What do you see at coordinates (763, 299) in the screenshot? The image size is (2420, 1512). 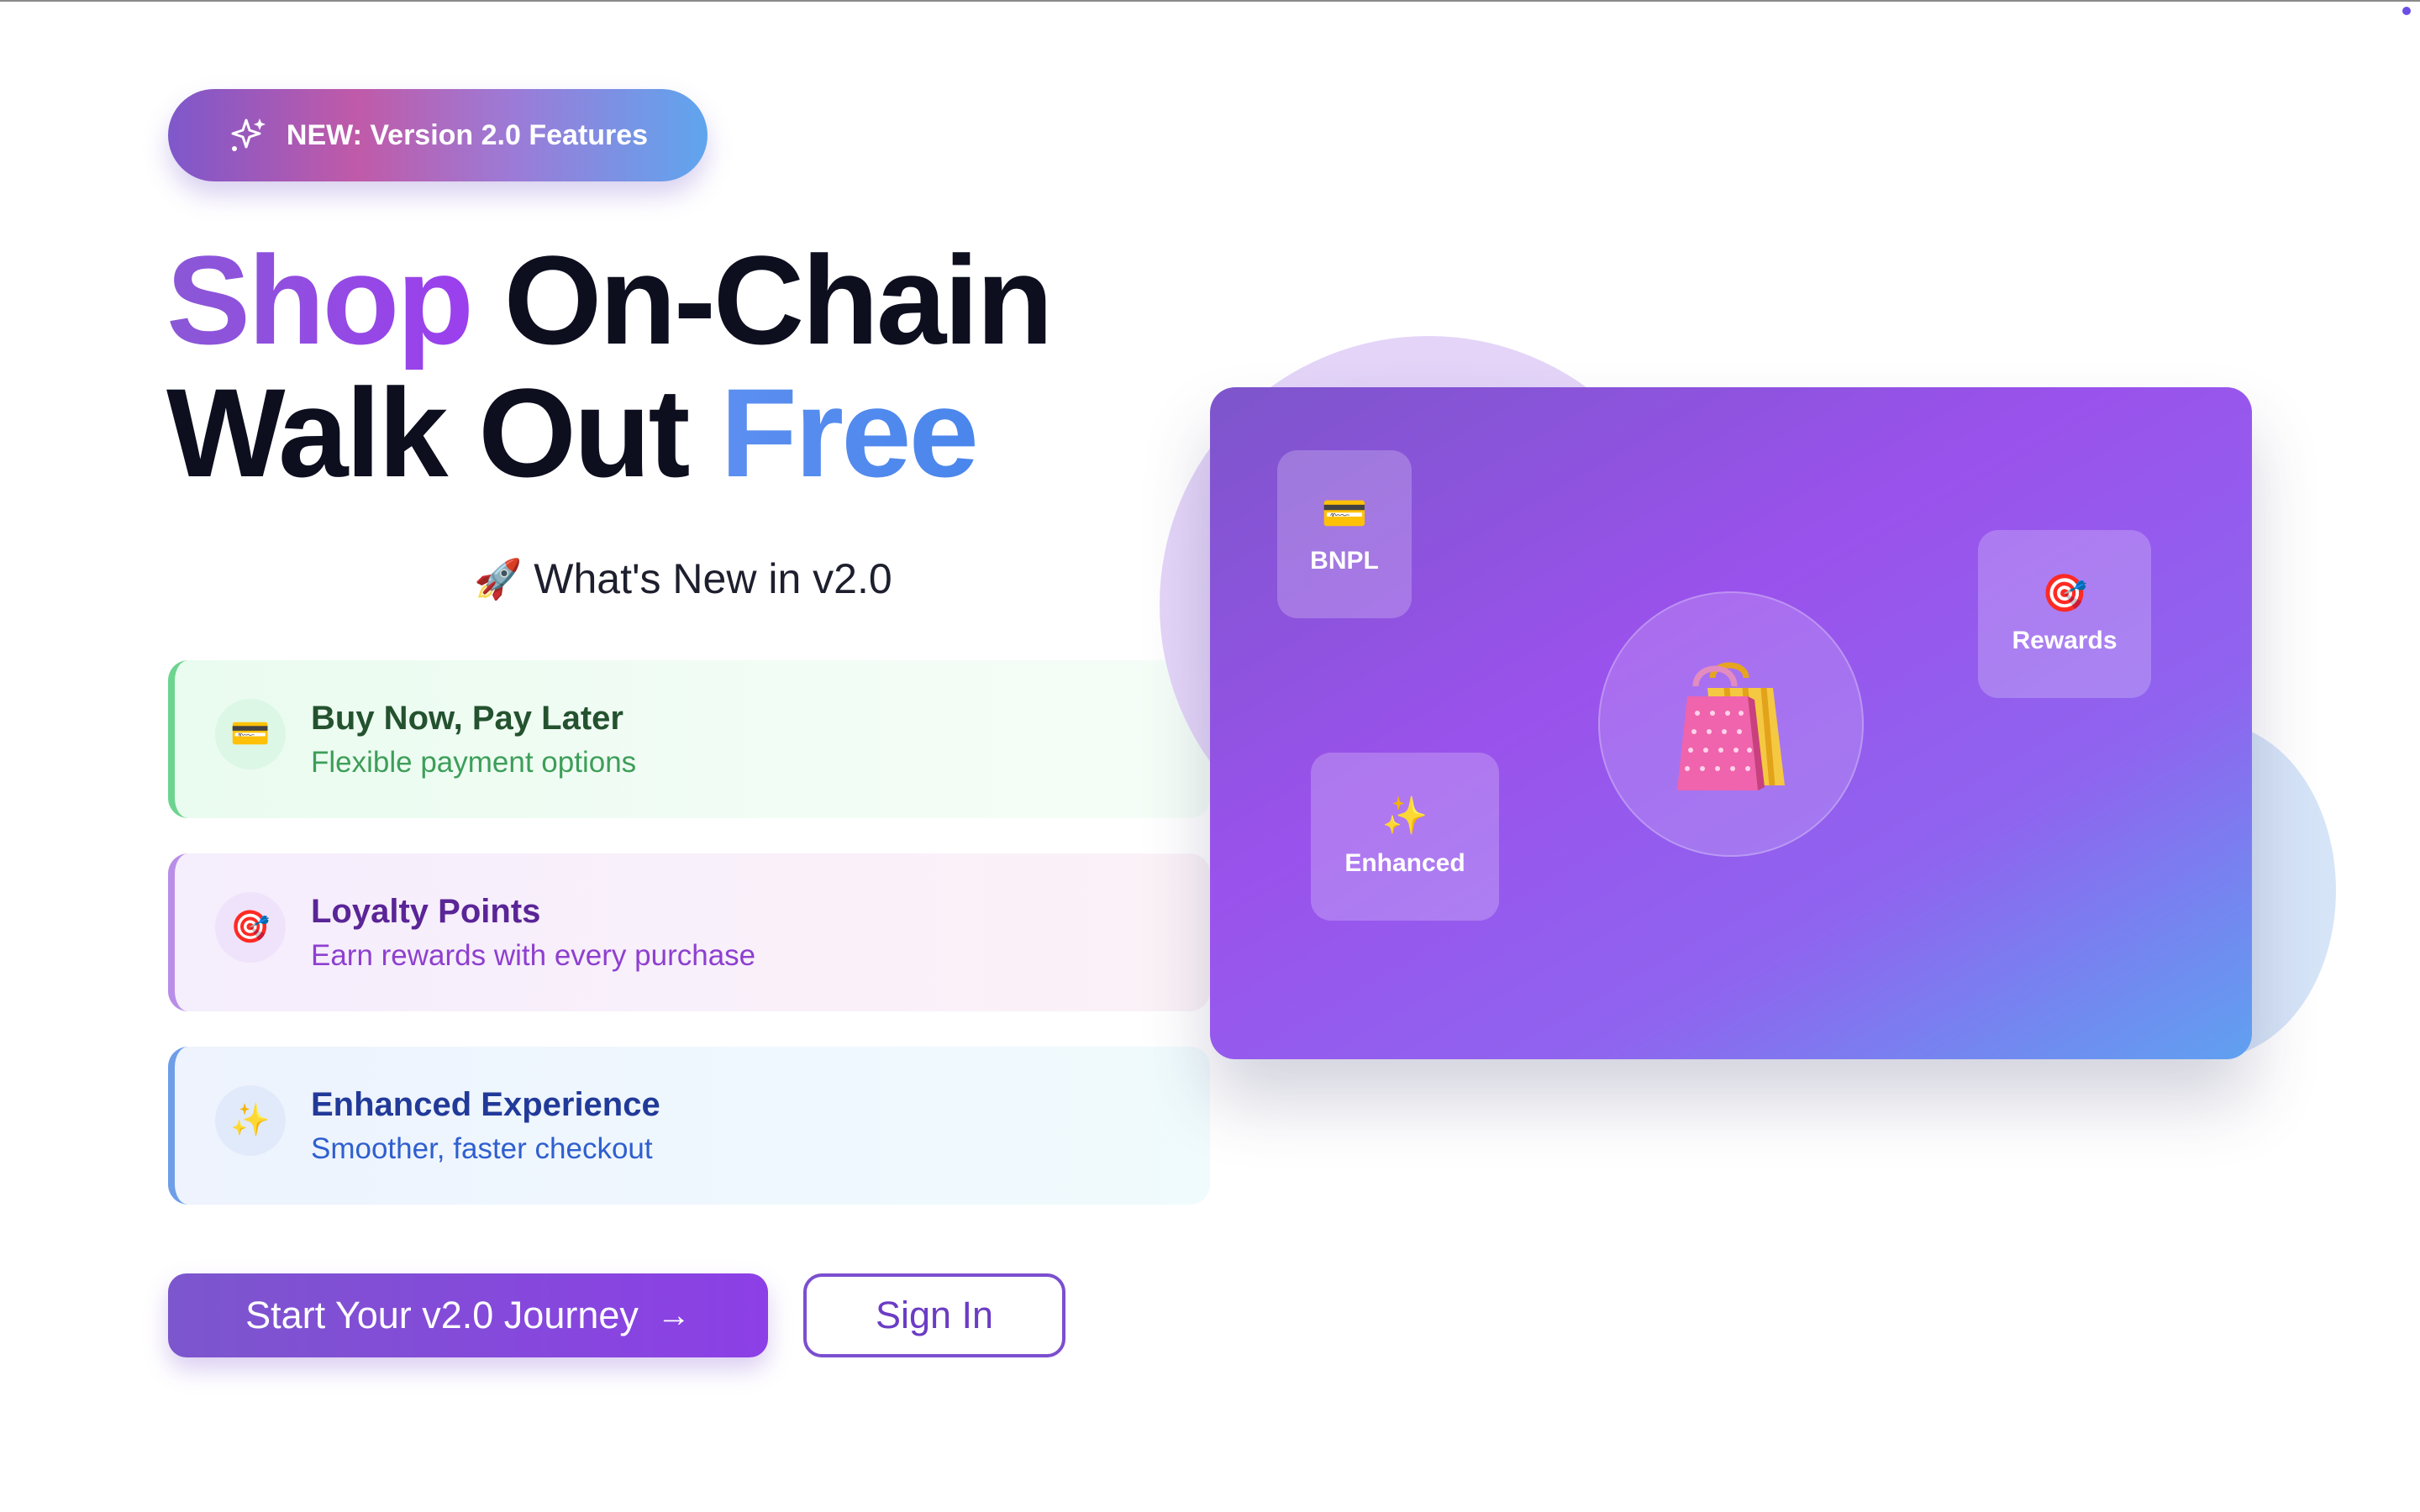 I see `headline-on-chain: On-Chain` at bounding box center [763, 299].